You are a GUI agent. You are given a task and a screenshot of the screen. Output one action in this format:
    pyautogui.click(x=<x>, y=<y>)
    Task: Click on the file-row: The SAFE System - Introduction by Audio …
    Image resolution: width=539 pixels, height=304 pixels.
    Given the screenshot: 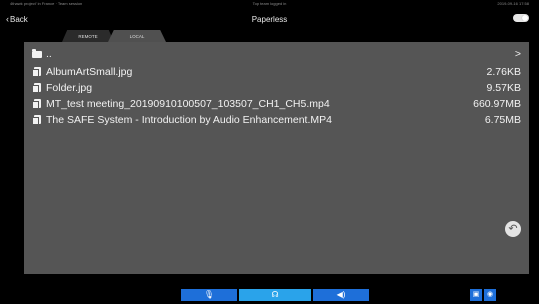 What is the action you would take?
    pyautogui.click(x=276, y=119)
    